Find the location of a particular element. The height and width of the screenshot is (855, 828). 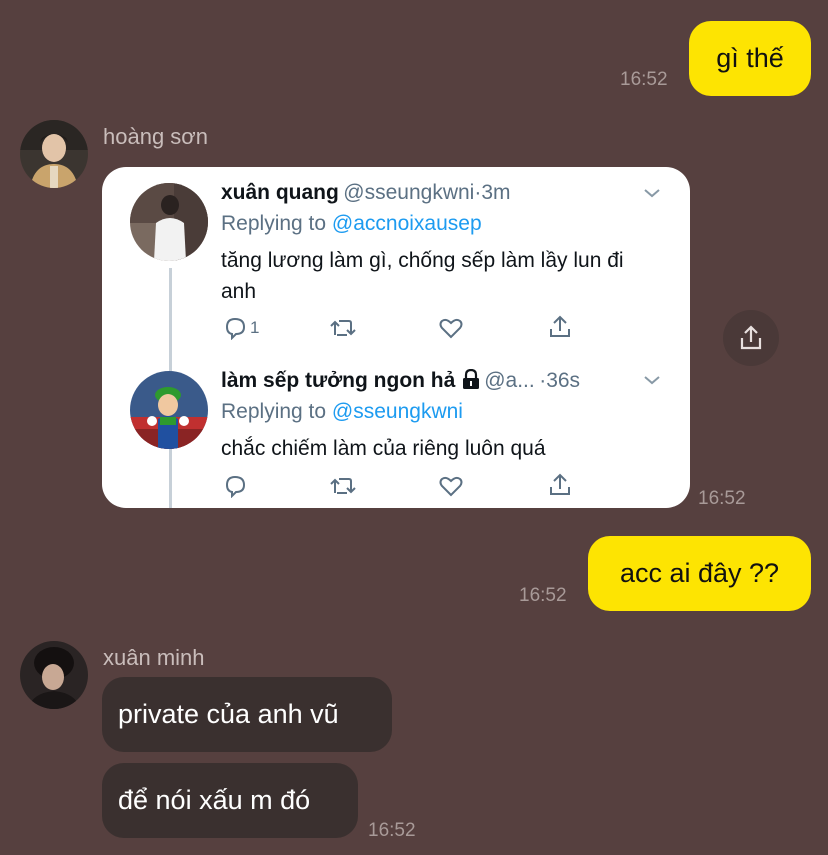

tweet-author-name: xuân quang is located at coordinates (280, 192).